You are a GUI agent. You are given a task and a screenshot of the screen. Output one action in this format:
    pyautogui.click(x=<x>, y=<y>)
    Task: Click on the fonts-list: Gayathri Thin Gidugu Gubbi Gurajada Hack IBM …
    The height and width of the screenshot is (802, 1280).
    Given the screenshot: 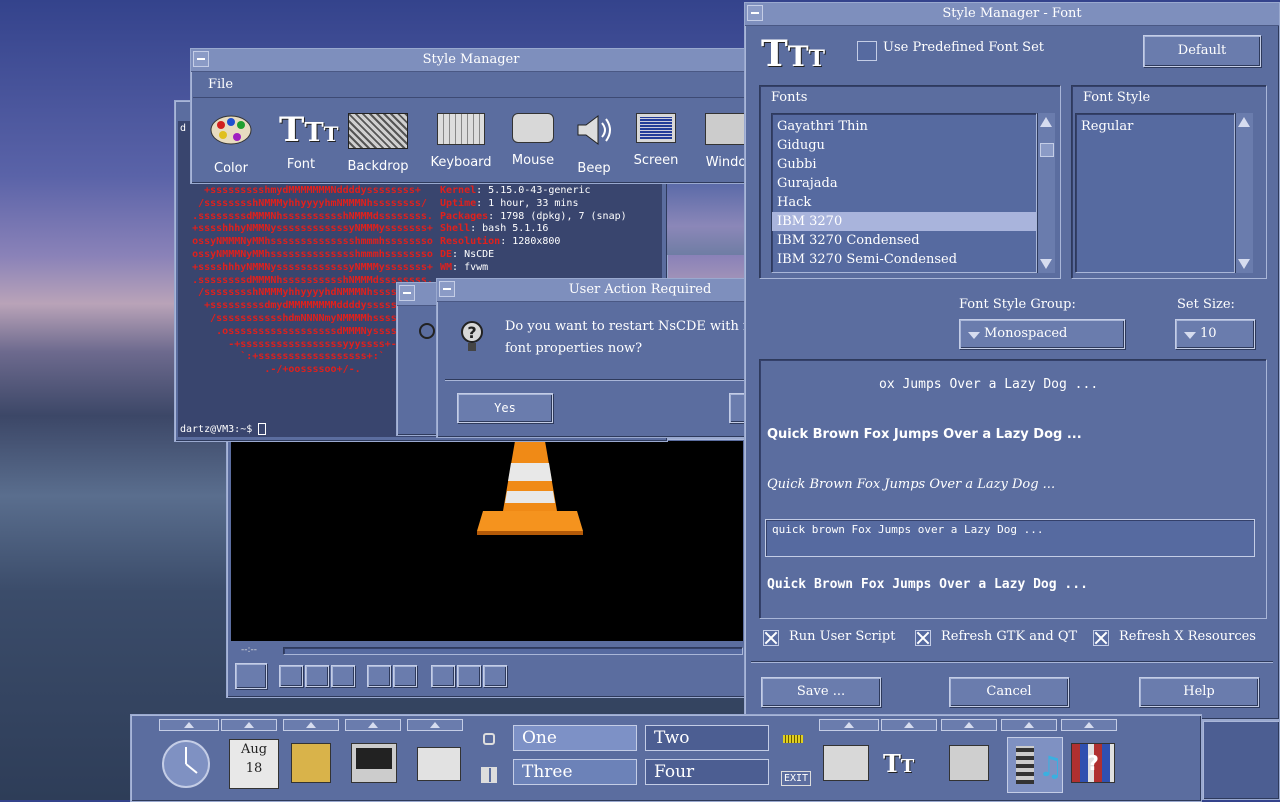 What is the action you would take?
    pyautogui.click(x=904, y=193)
    